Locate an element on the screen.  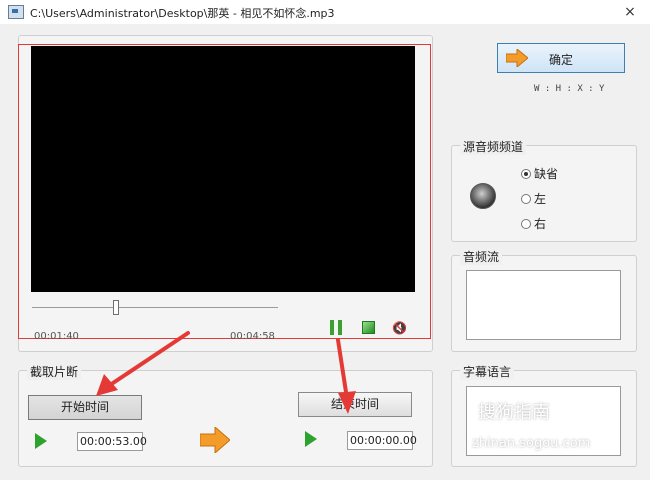
watermark-url: zhinan.sogou.com is located at coordinates (531, 443).